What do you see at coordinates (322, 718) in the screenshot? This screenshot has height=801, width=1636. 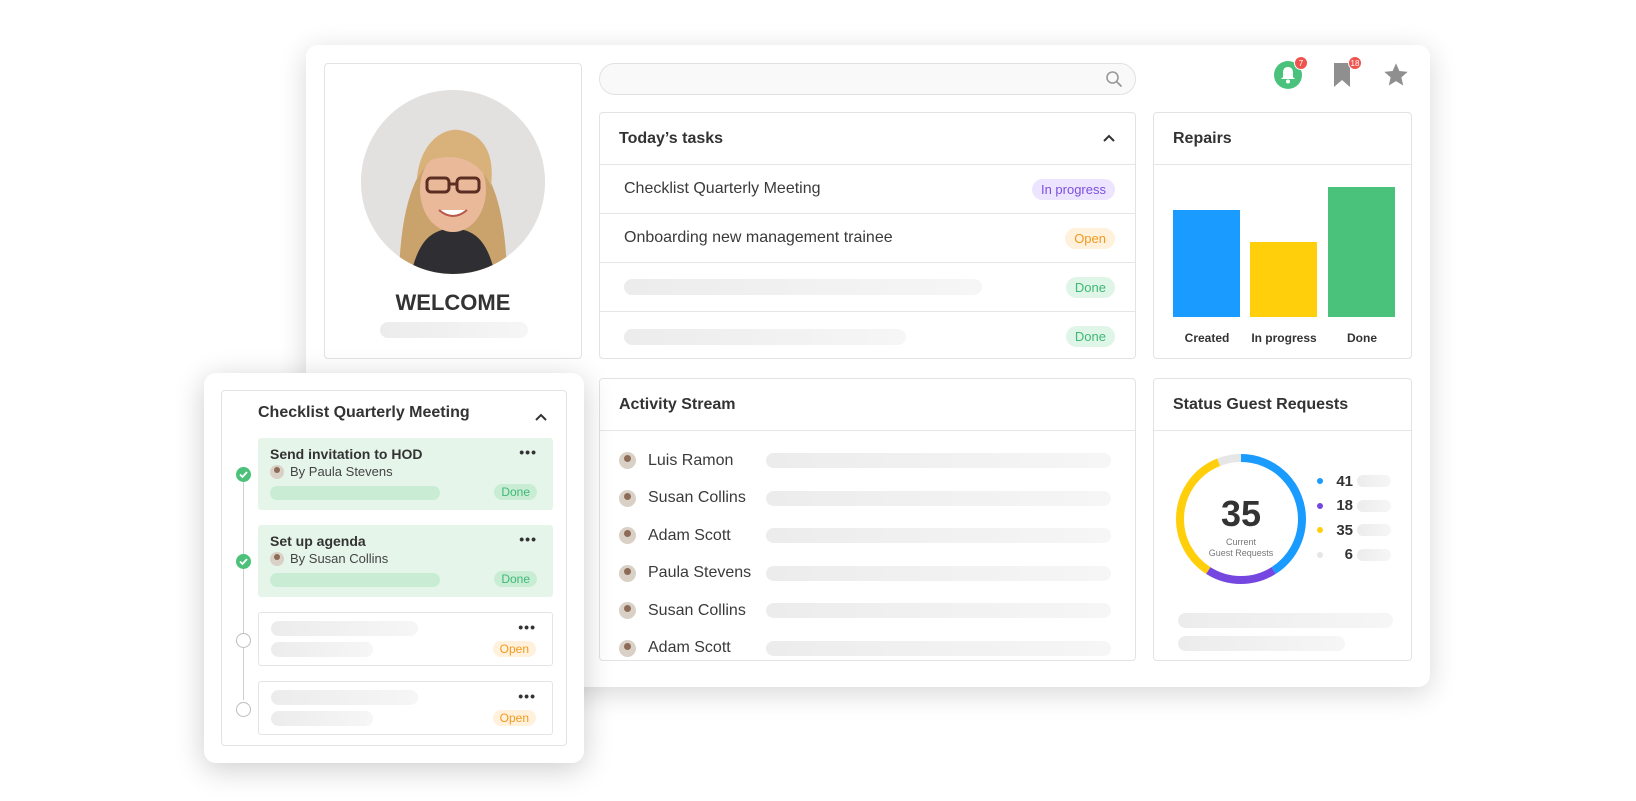 I see `item-author-placeholder` at bounding box center [322, 718].